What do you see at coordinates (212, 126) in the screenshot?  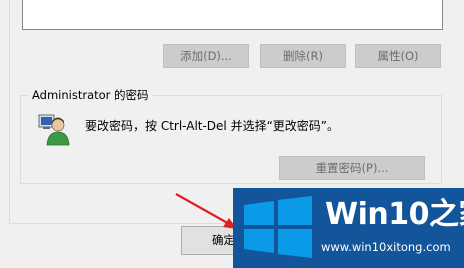 I see `change-password-message: 要改密码，按 Ctrl-Alt-Del 并选择“更改密码”。` at bounding box center [212, 126].